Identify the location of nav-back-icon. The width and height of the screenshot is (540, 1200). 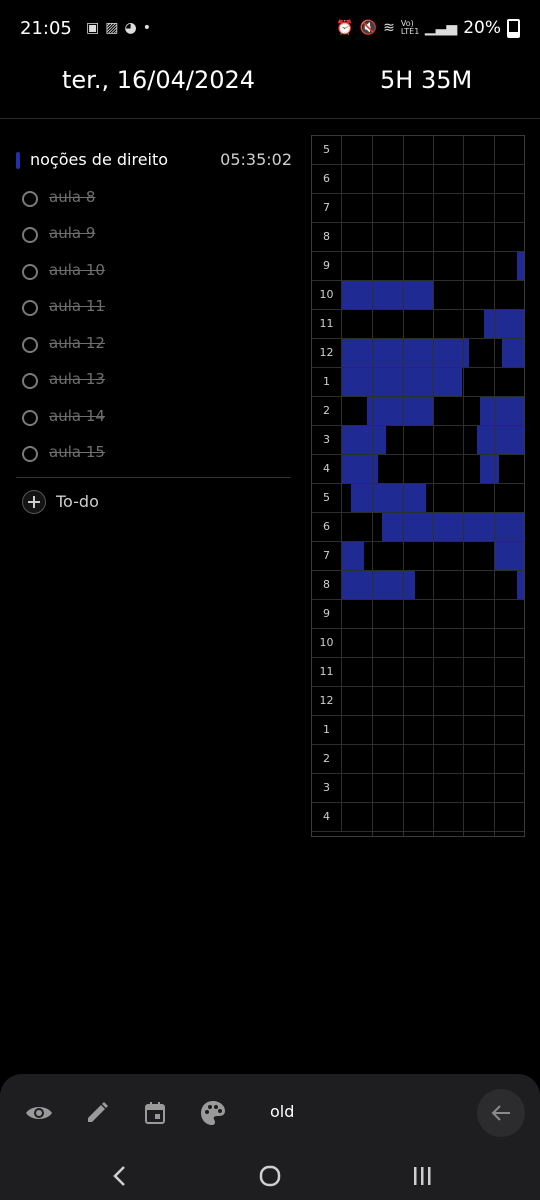
(120, 1176).